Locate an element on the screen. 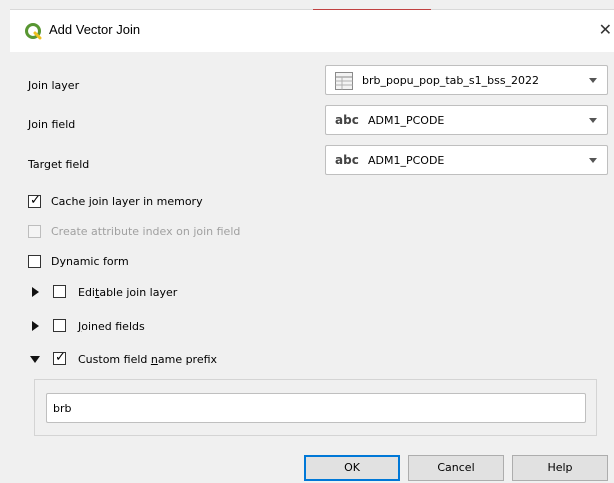 The width and height of the screenshot is (614, 483). collapse-prefix-icon is located at coordinates (35, 359).